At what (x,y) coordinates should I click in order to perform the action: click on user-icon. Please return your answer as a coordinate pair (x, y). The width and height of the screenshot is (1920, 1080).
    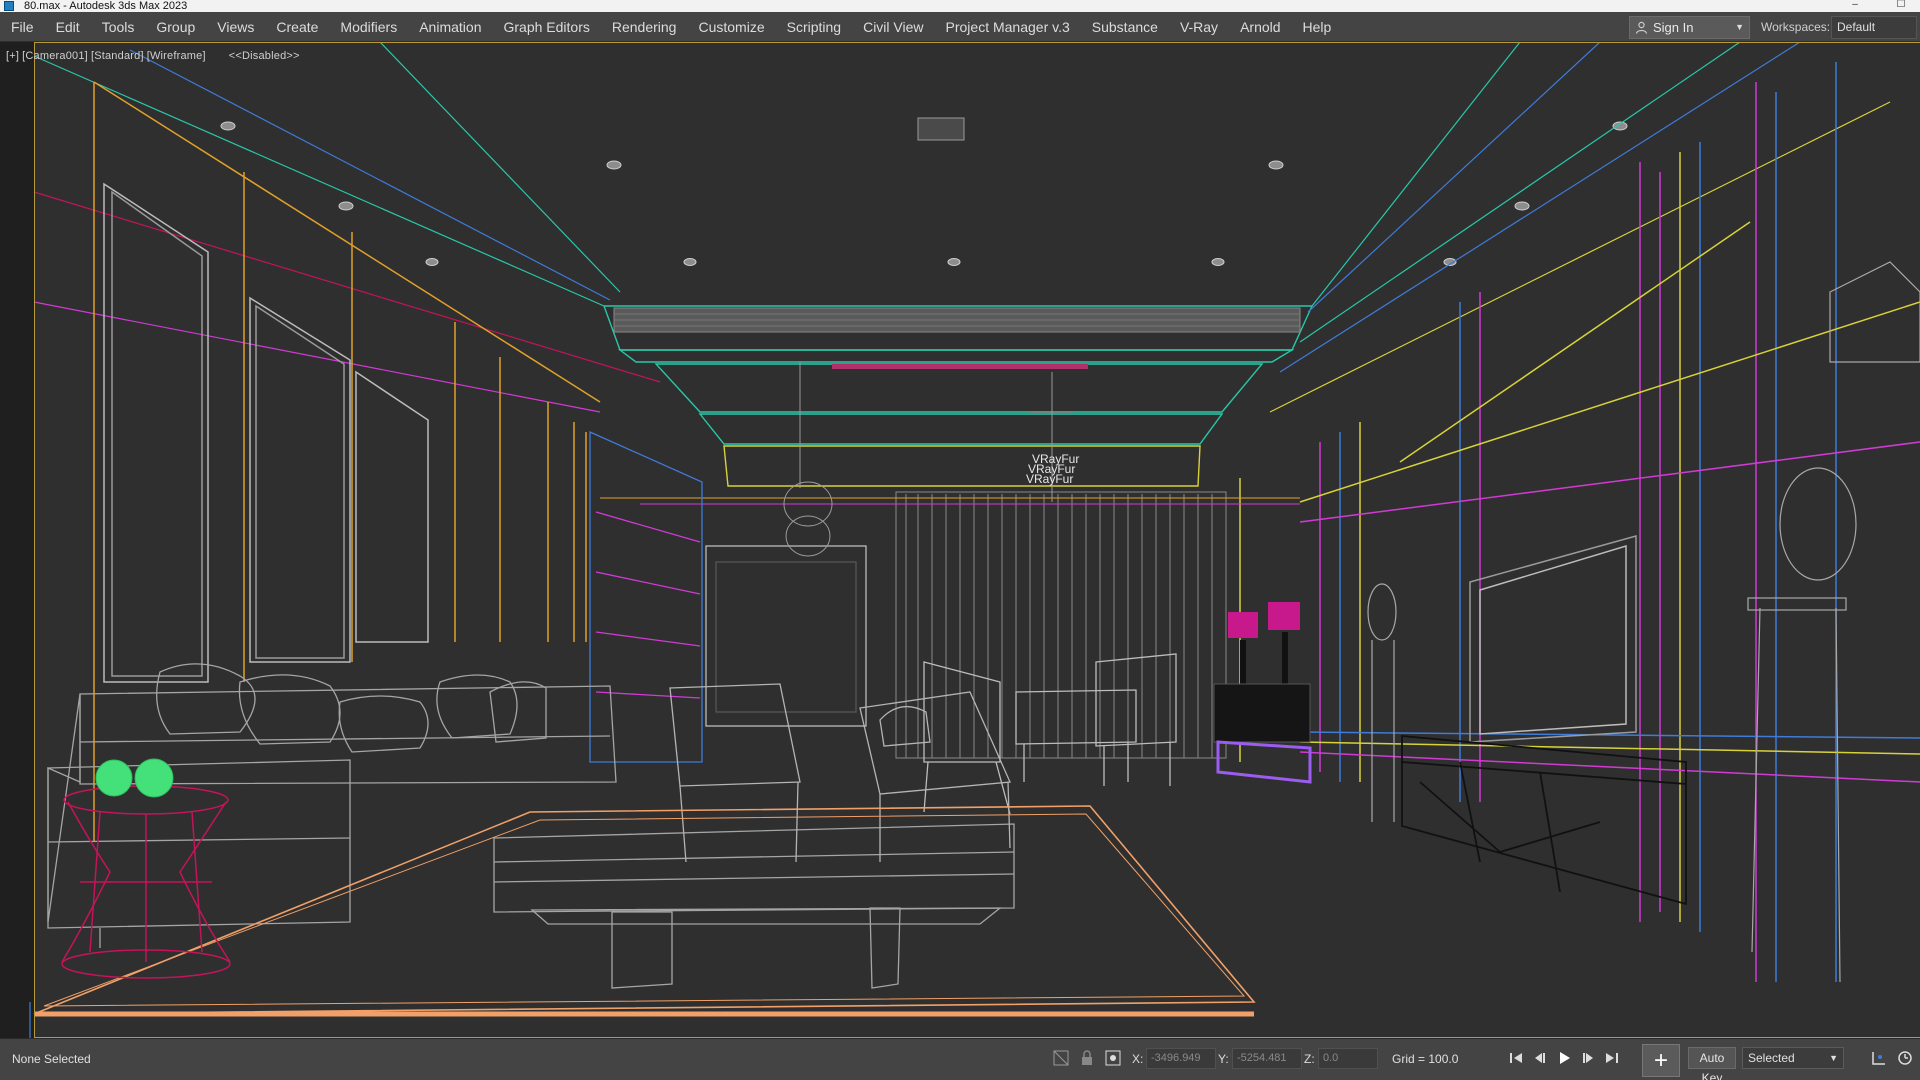
    Looking at the image, I should click on (1641, 27).